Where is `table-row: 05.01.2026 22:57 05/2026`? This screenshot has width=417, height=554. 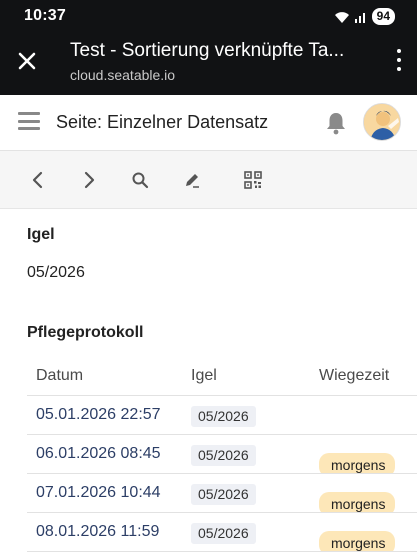 table-row: 05.01.2026 22:57 05/2026 is located at coordinates (222, 415).